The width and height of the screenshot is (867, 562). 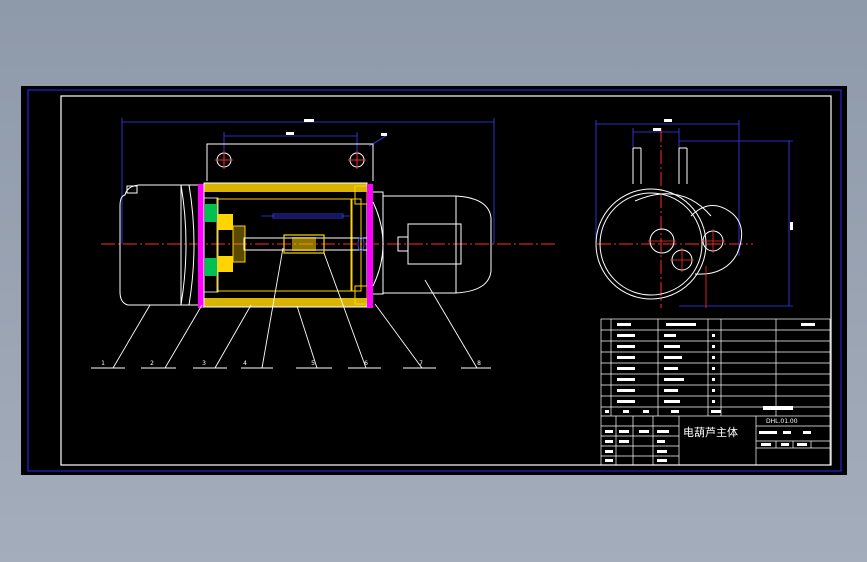 I want to click on drawing-number: DHL.01.00, so click(x=782, y=421).